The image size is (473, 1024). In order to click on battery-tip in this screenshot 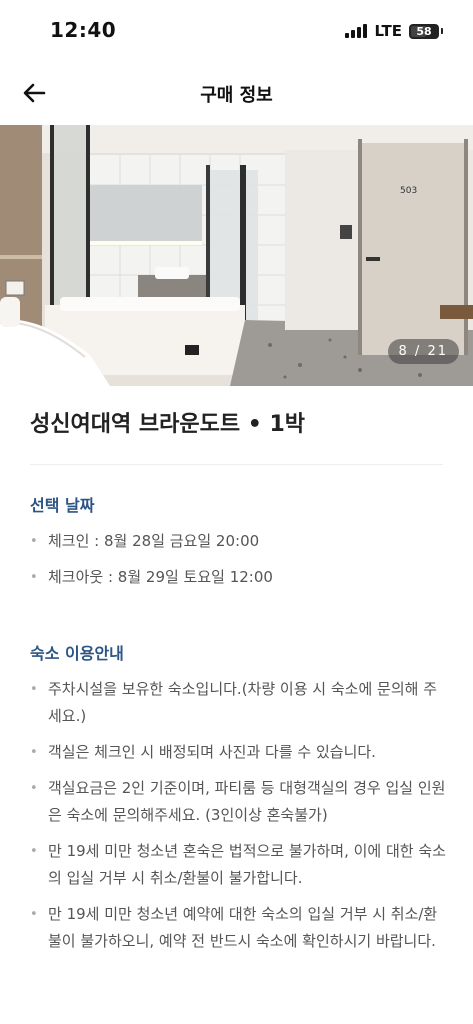, I will do `click(442, 31)`.